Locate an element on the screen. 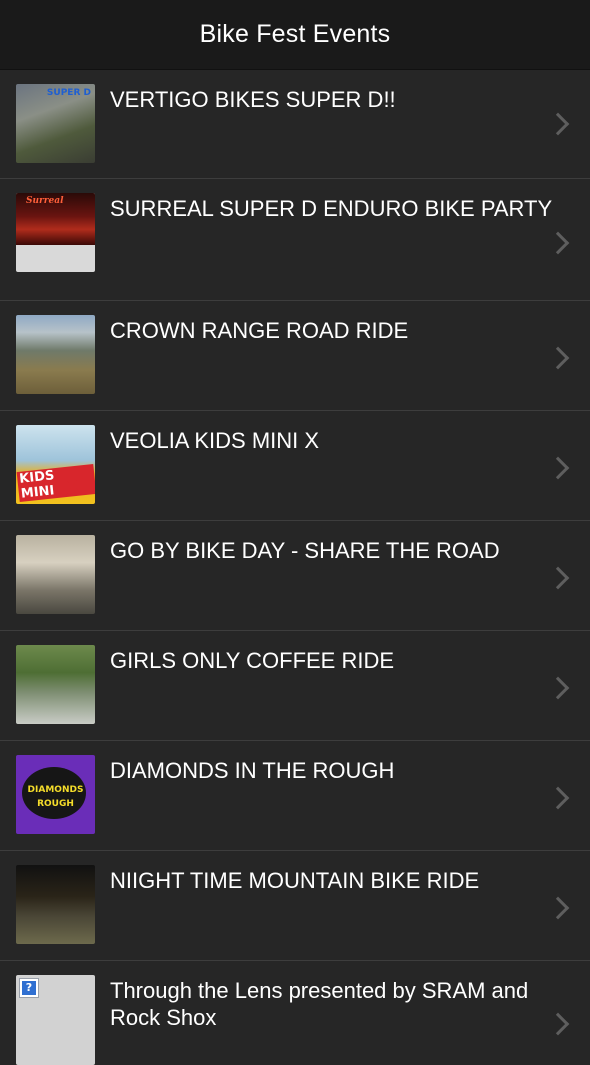  event-row-go-by-bike: GO BY BIKE DAY - SHARE THE ROAD is located at coordinates (295, 576).